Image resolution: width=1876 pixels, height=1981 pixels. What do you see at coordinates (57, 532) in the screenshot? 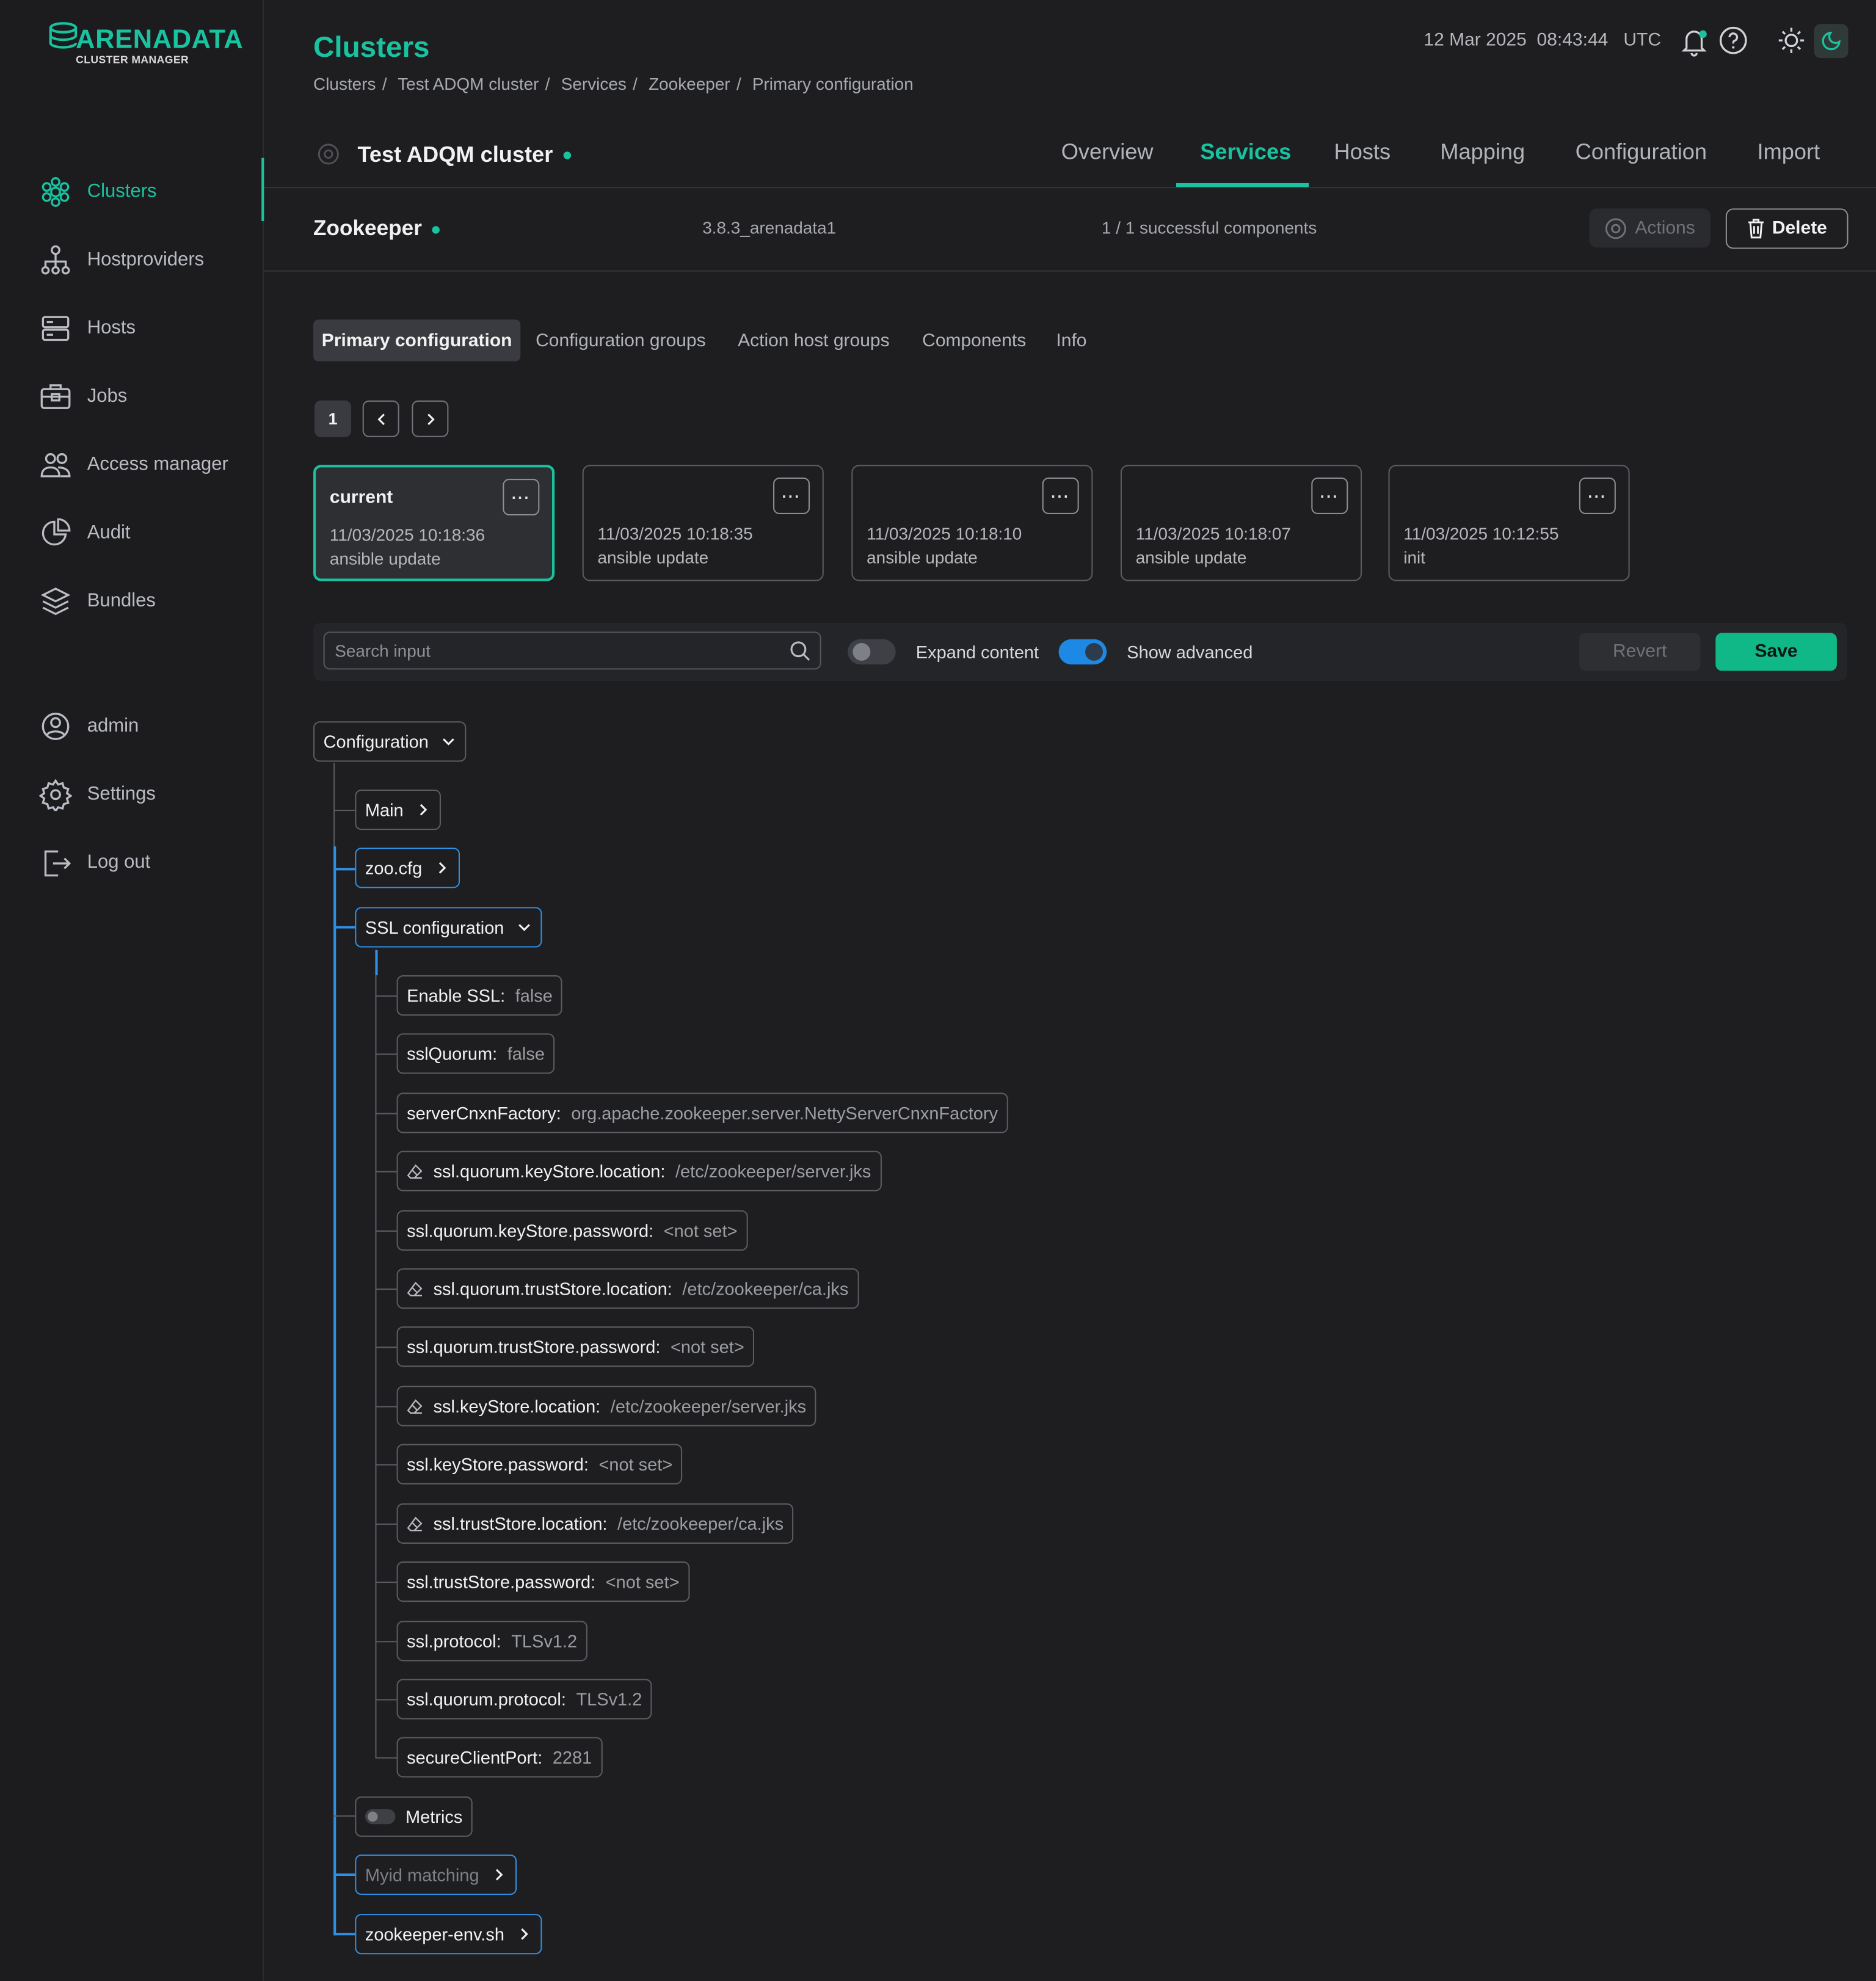
I see `audit-icon` at bounding box center [57, 532].